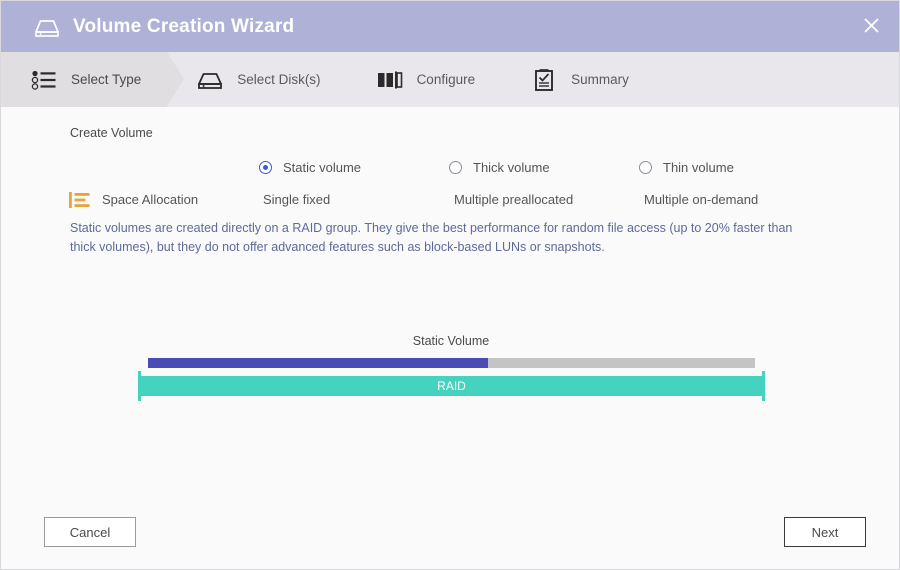 This screenshot has width=900, height=570. What do you see at coordinates (511, 167) in the screenshot?
I see `radio-label: Thick volume` at bounding box center [511, 167].